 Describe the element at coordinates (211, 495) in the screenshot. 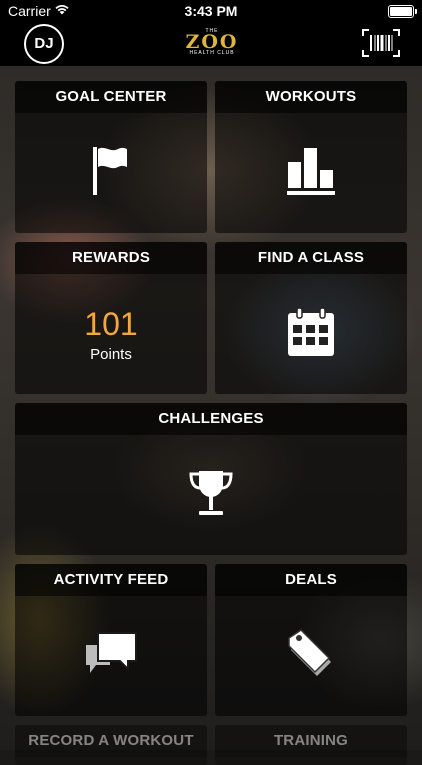

I see `trophy-icon` at that location.